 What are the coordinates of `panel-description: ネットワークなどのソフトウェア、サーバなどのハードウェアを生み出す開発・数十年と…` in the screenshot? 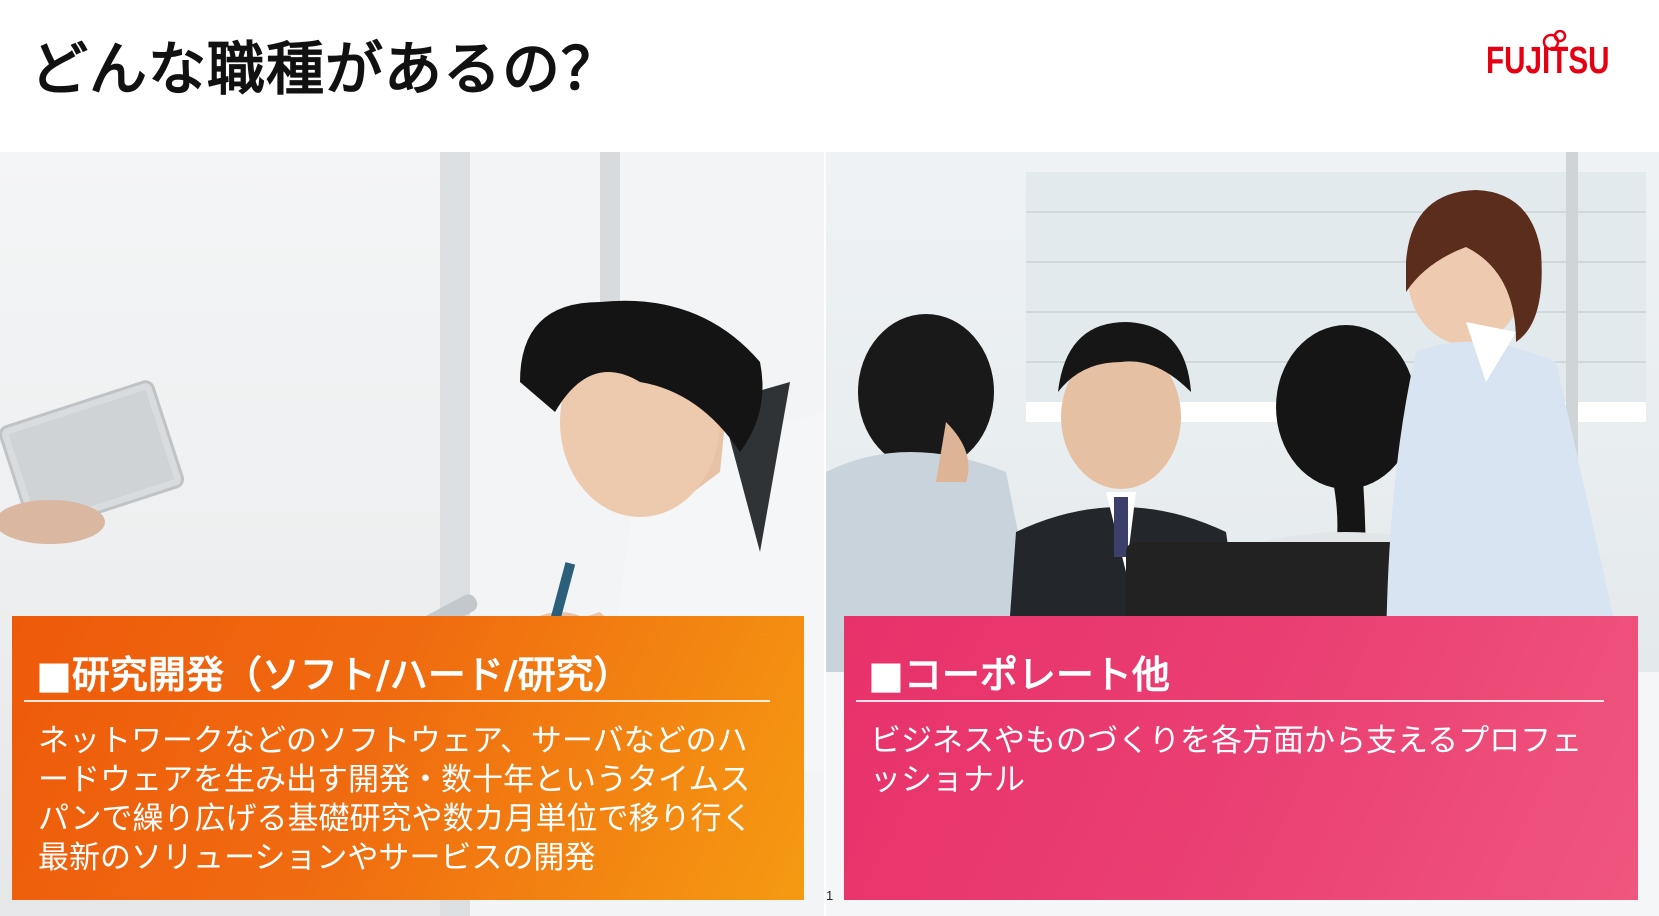 It's located at (395, 799).